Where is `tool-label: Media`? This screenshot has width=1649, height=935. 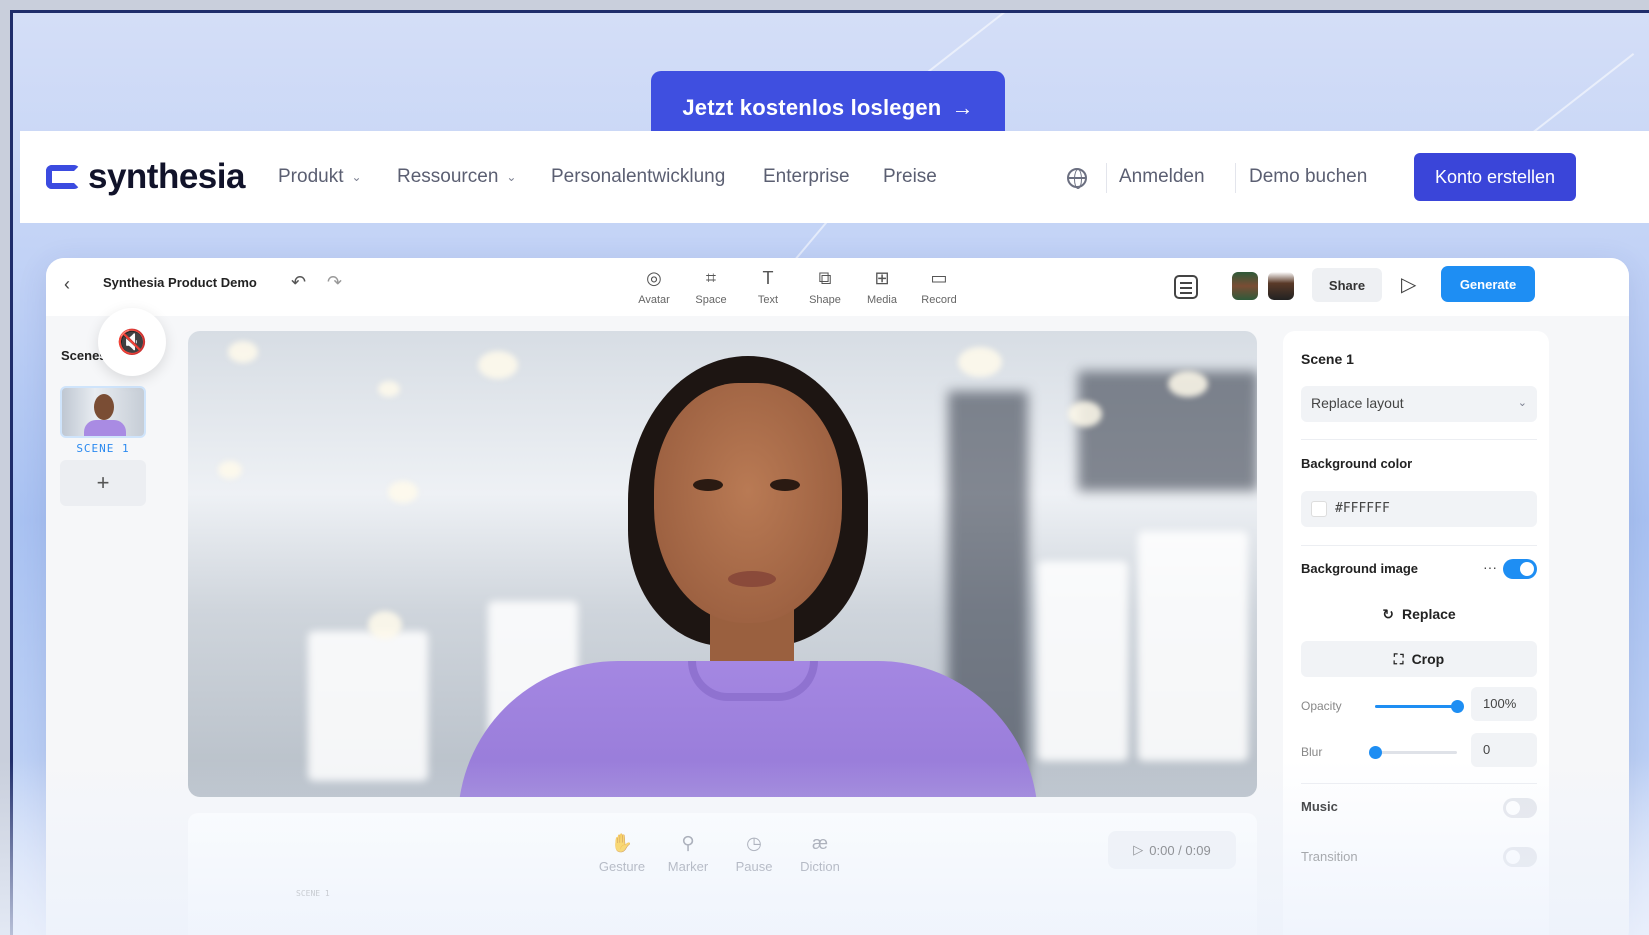
tool-label: Media is located at coordinates (882, 300).